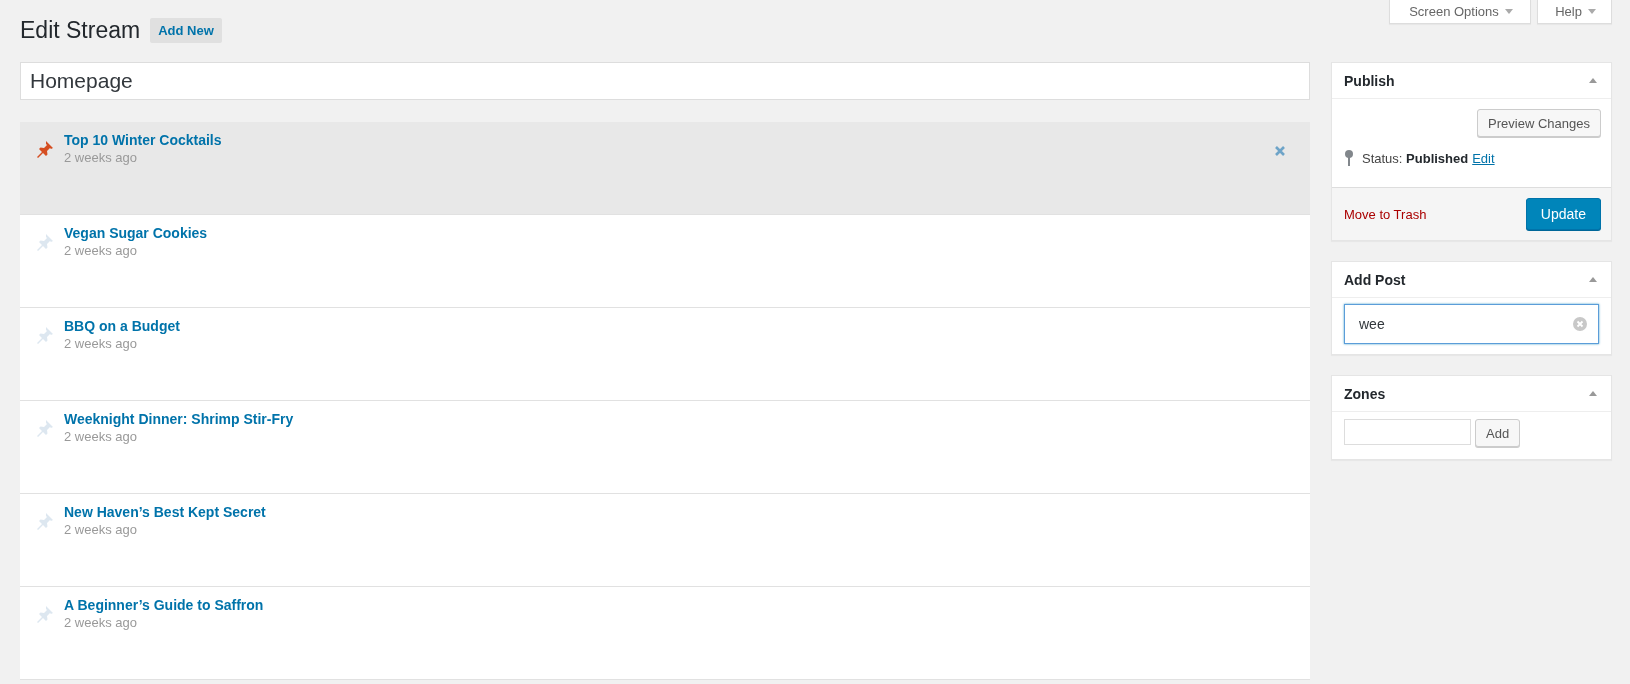 The height and width of the screenshot is (684, 1630). I want to click on edit-link: Edit, so click(1483, 158).